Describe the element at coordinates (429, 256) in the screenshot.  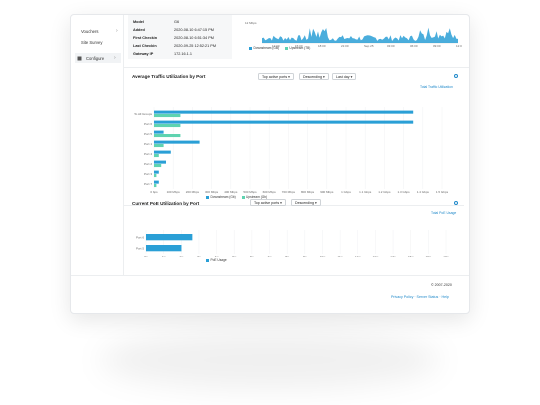
I see `x-tick-label: 16w` at that location.